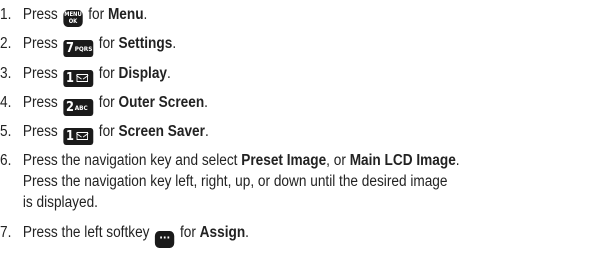 Image resolution: width=596 pixels, height=279 pixels. I want to click on key-7-icon: 7 PQRS, so click(78, 48).